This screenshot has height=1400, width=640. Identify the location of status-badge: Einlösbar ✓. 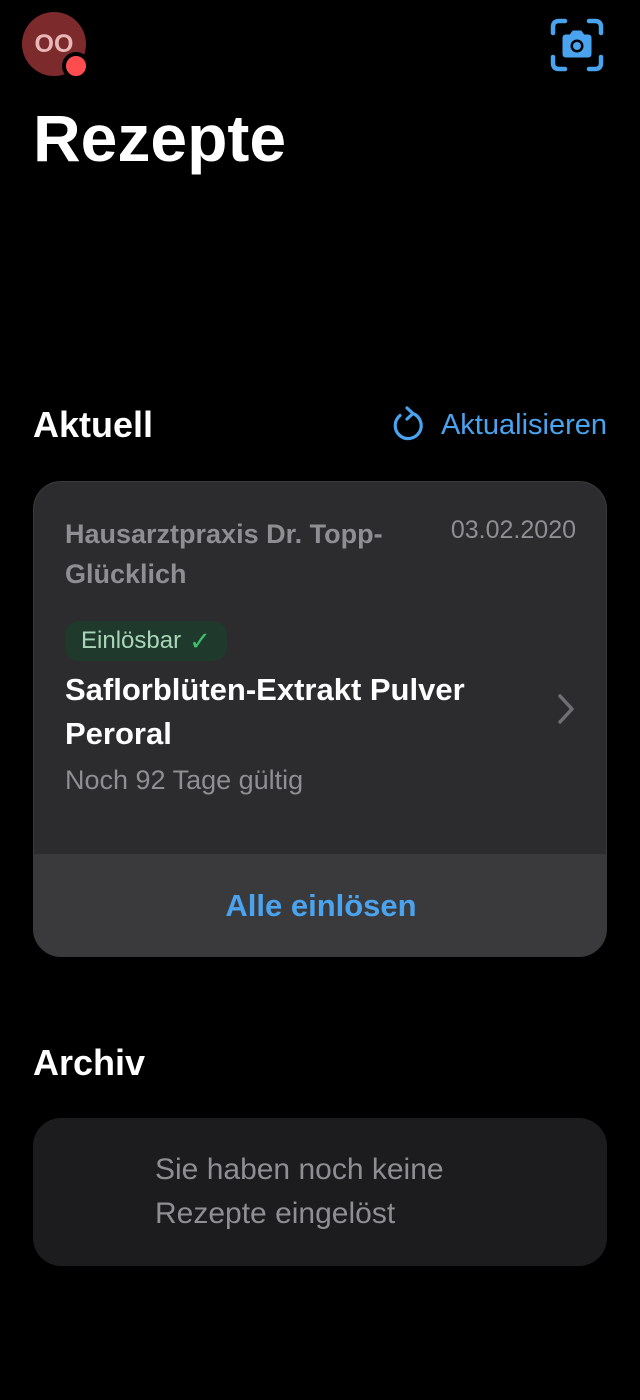
(146, 641).